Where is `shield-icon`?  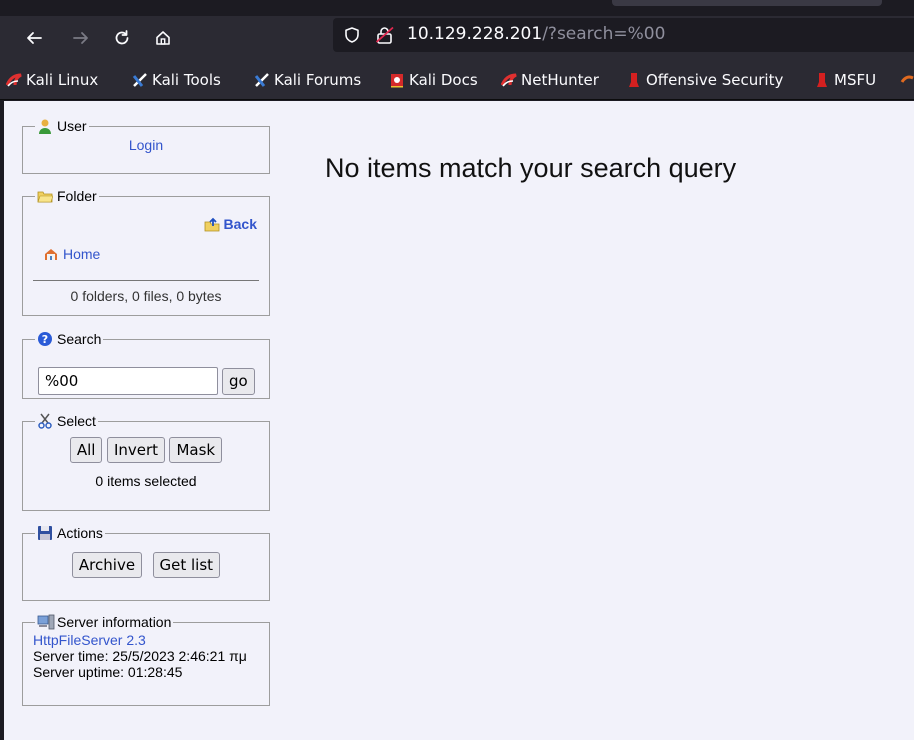 shield-icon is located at coordinates (352, 37).